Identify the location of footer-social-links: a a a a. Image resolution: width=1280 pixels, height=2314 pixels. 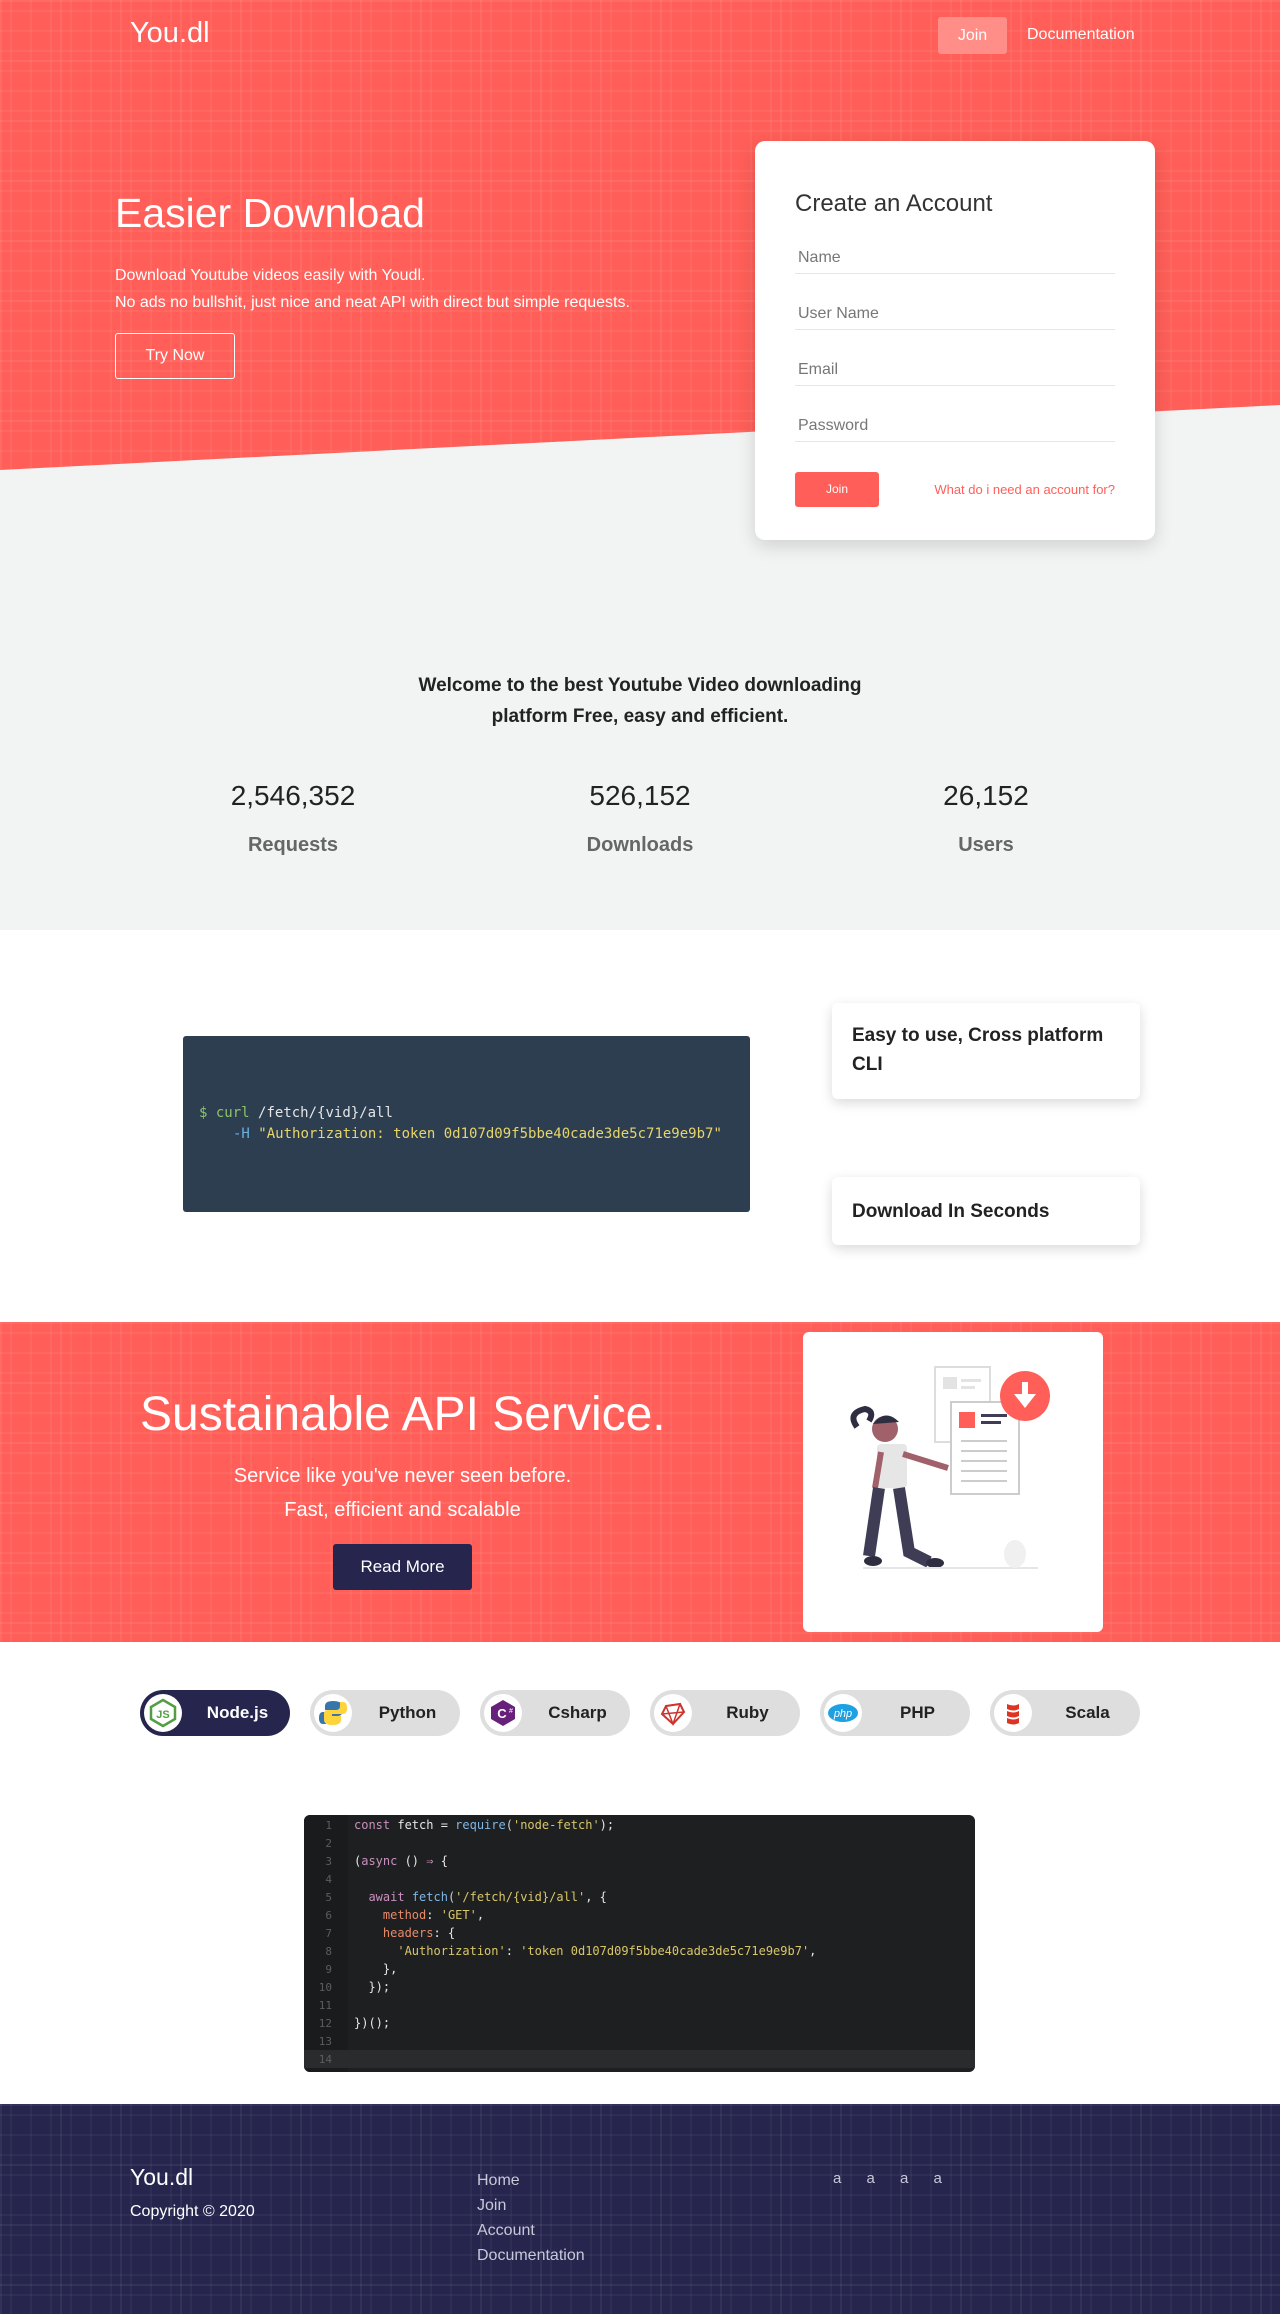
(898, 2178).